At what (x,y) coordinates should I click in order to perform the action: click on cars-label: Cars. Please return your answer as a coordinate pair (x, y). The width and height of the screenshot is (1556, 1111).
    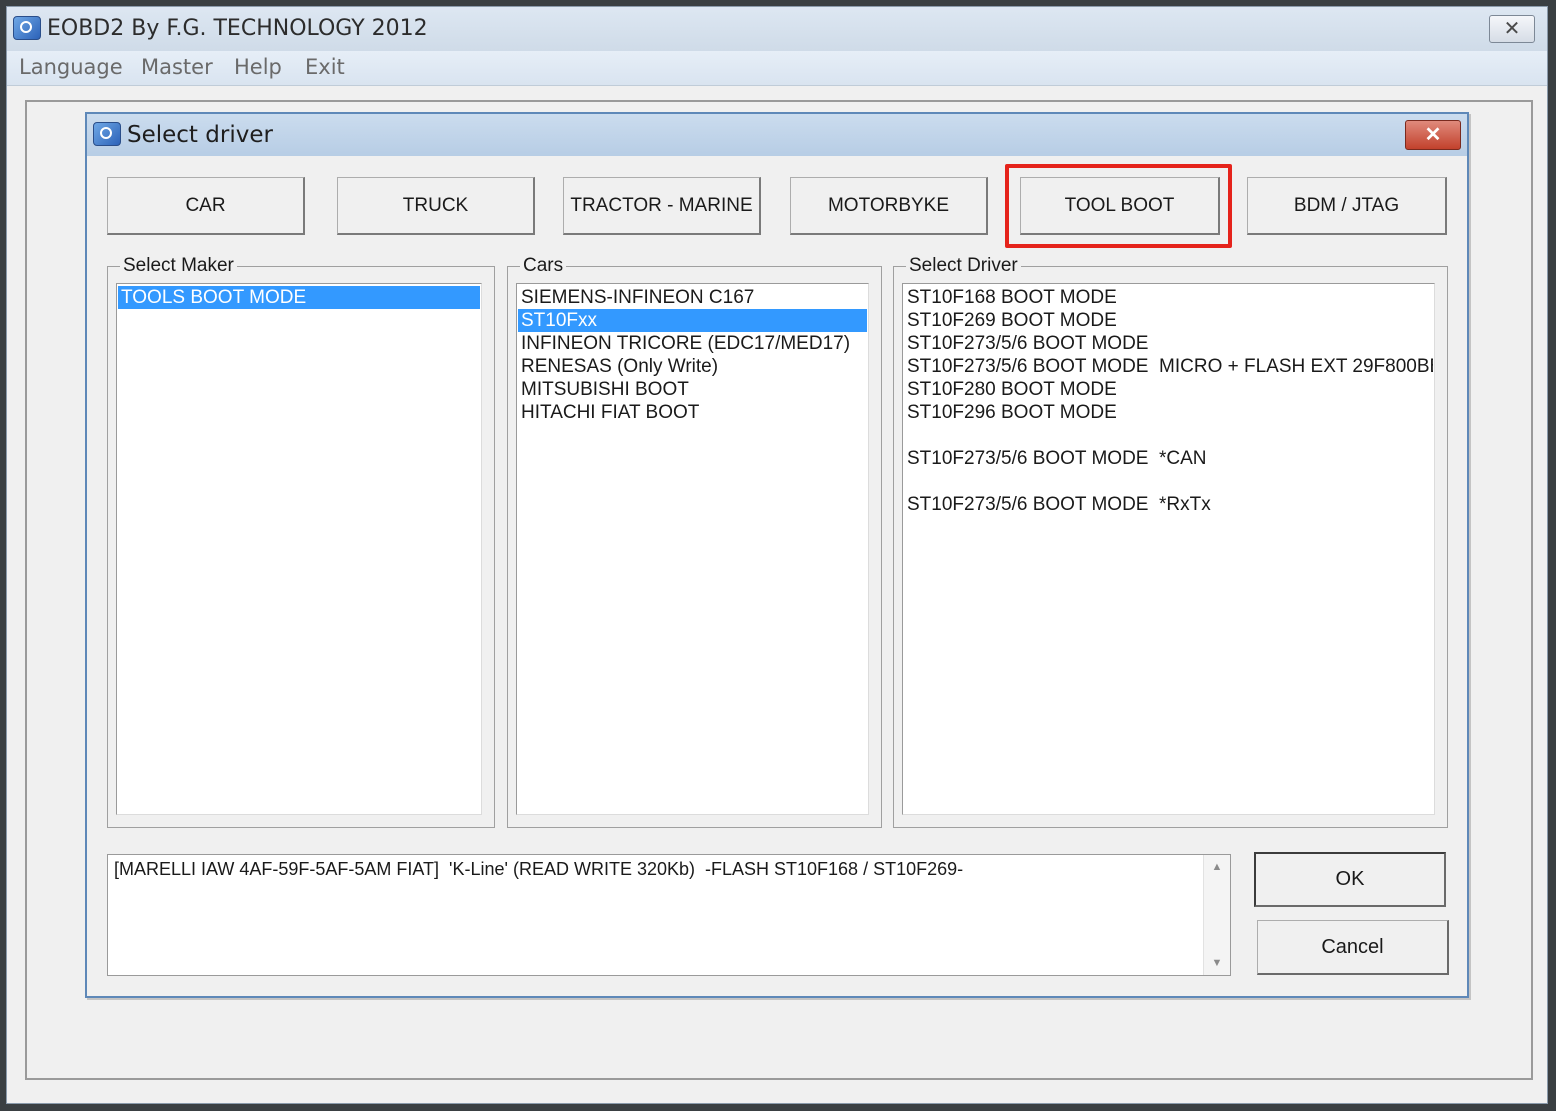
    Looking at the image, I should click on (543, 266).